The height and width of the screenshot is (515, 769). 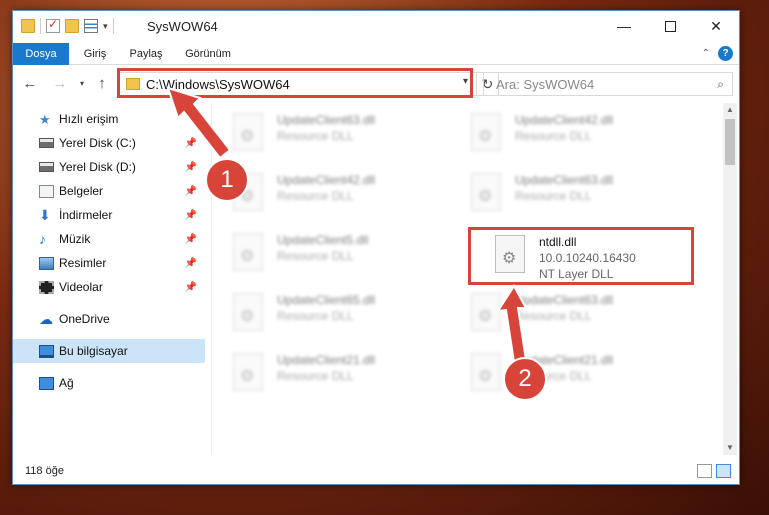 I want to click on maximize-button, so click(x=670, y=26).